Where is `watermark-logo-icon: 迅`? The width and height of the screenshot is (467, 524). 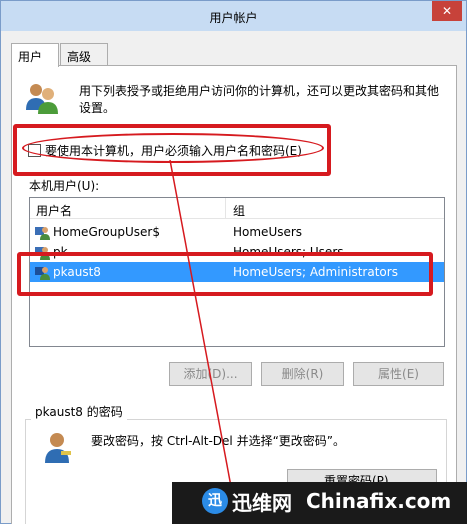 watermark-logo-icon: 迅 is located at coordinates (215, 501).